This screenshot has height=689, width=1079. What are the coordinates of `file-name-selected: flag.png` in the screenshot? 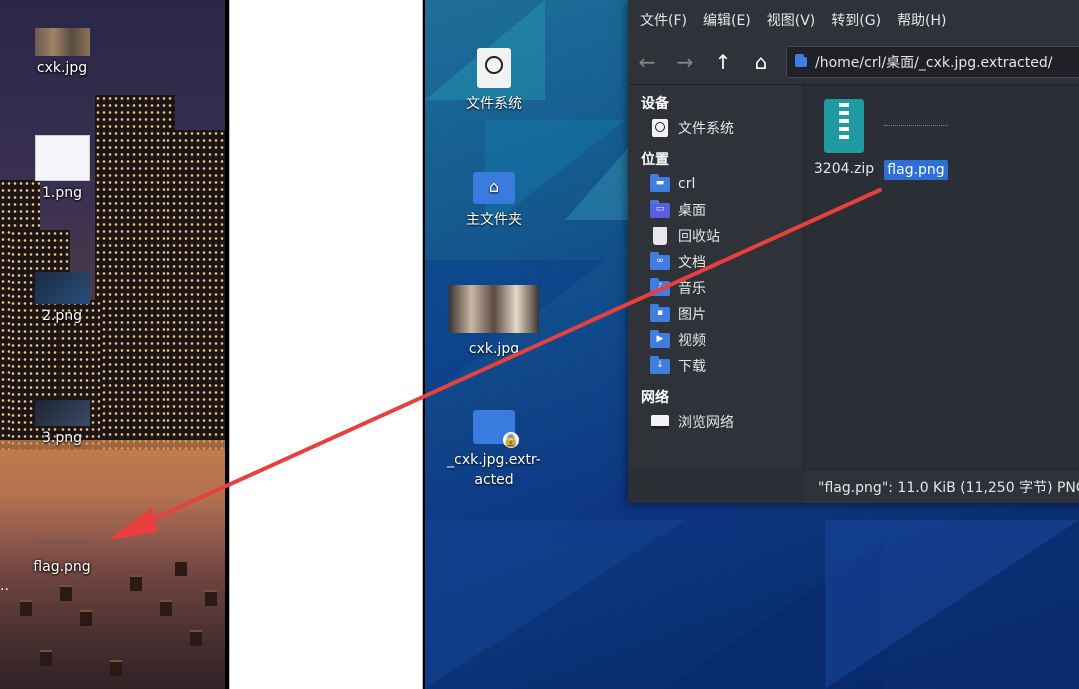 It's located at (916, 170).